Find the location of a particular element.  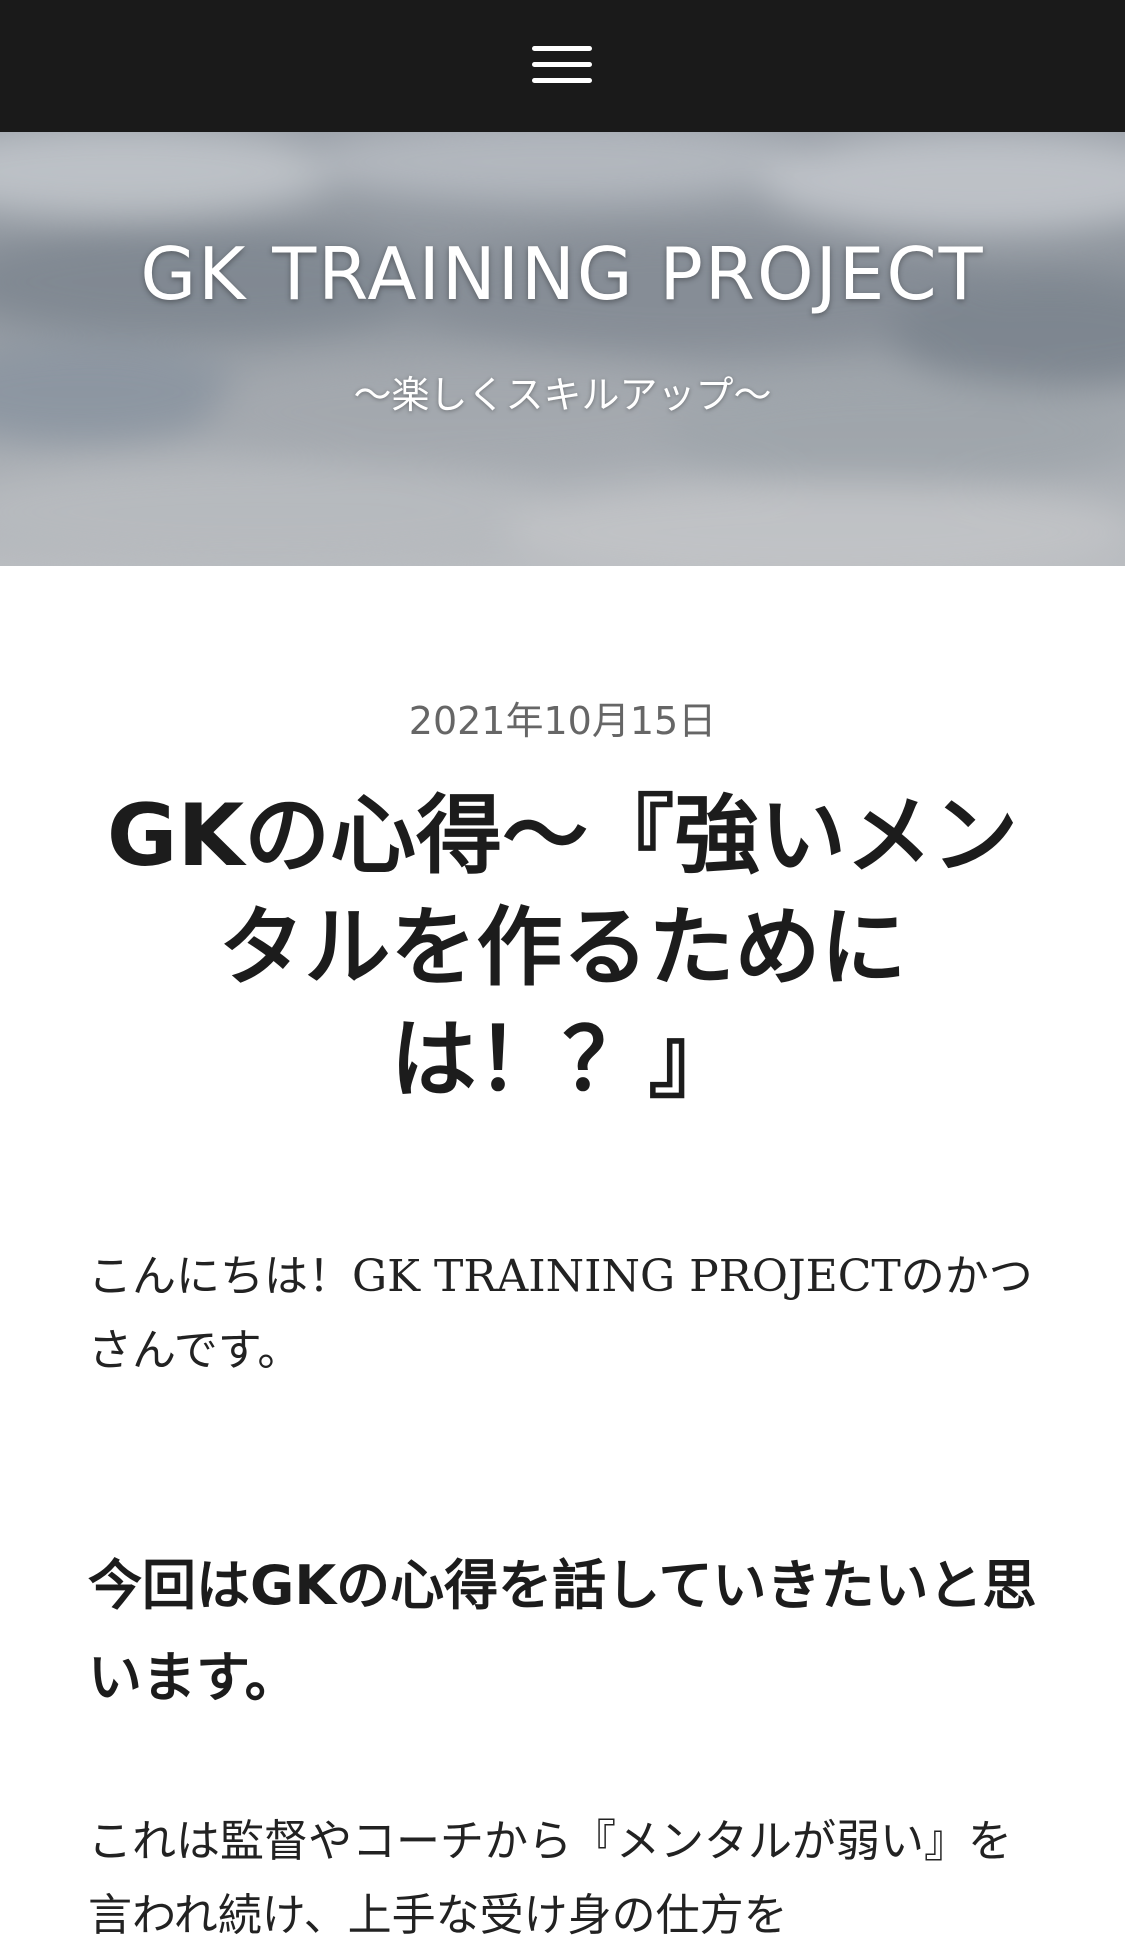

site-title: GK TRAINING PROJECT is located at coordinates (562, 274).